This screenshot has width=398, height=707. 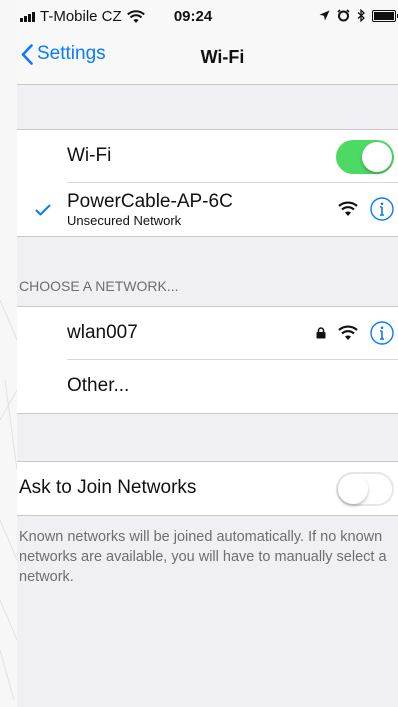 I want to click on wifi-group: Wi-Fi PowerCable-AP-6C Unsecured Network, so click(x=207, y=183).